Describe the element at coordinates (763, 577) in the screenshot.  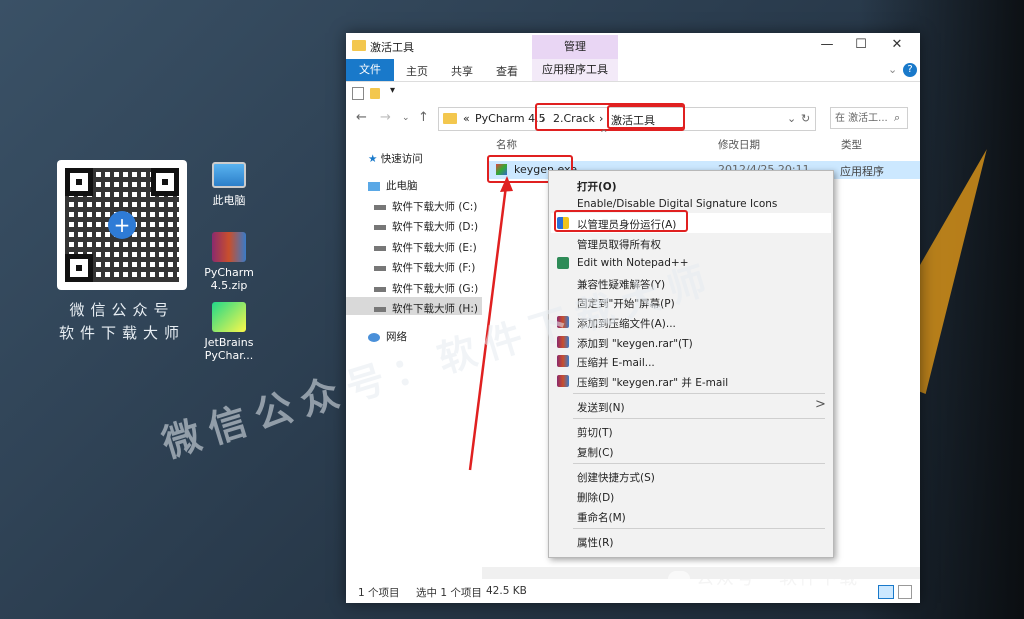
I see `watermark-bottom: 公众号 · 软件下载` at that location.